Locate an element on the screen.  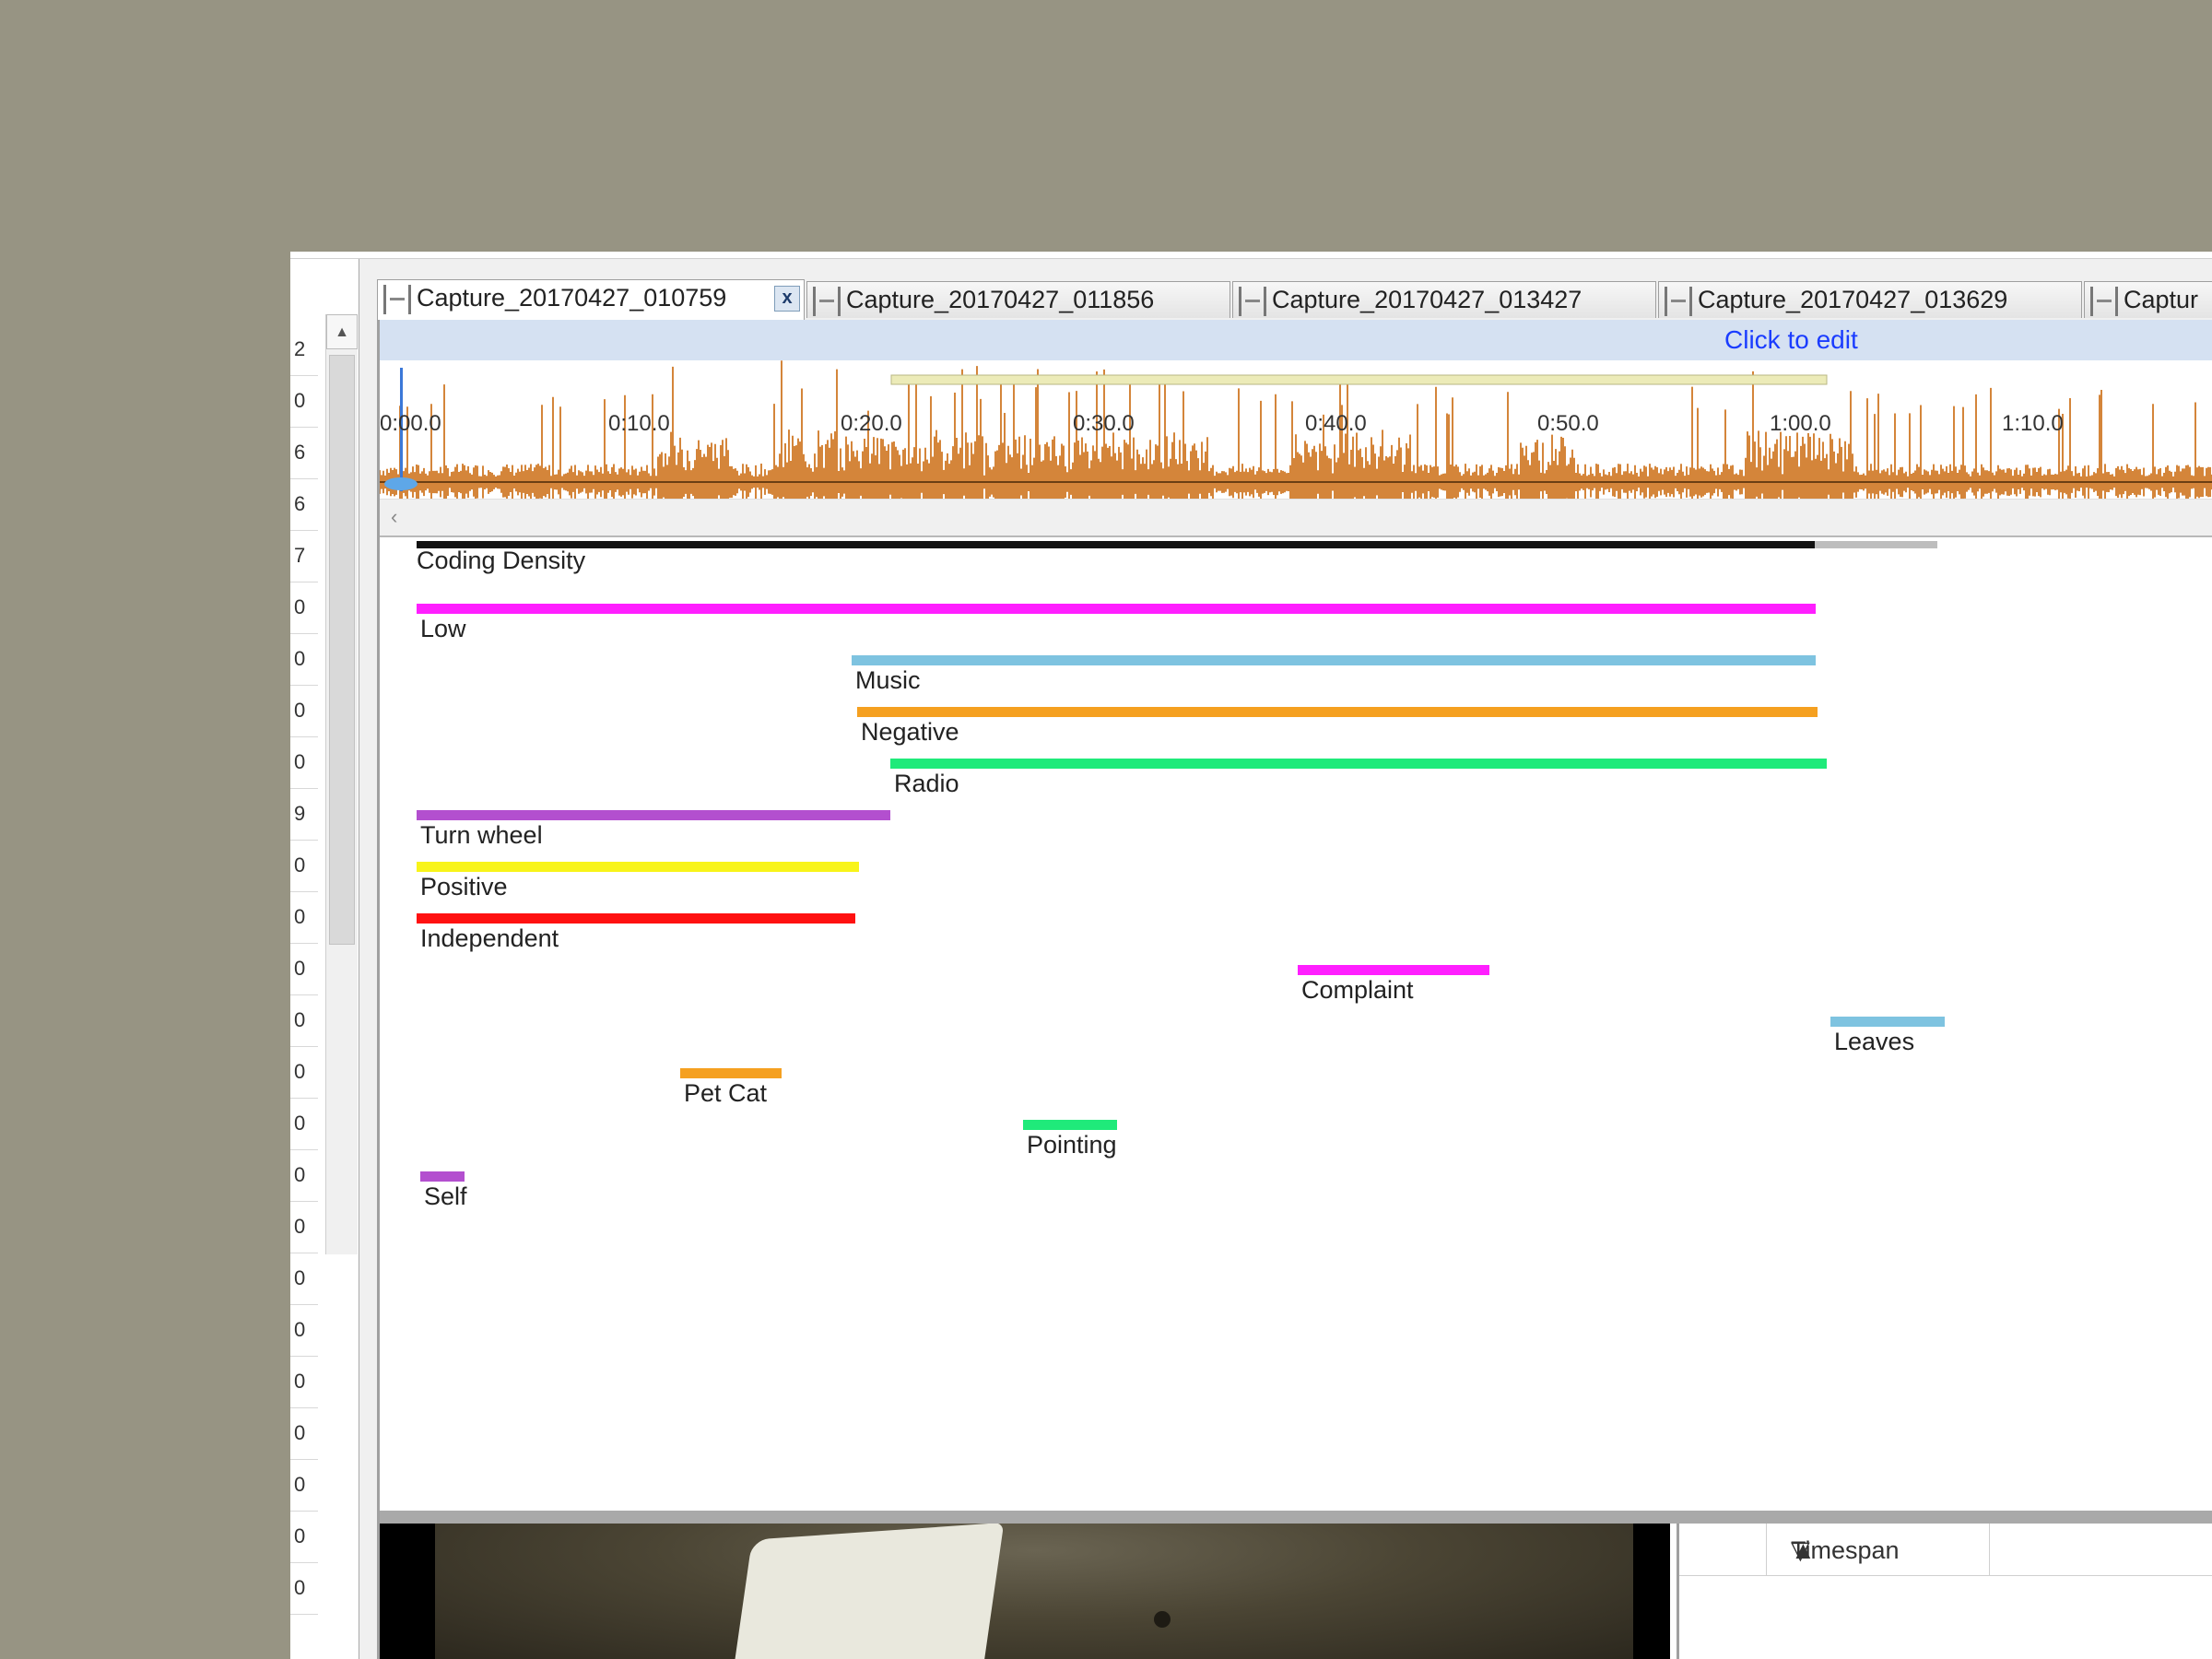
scroll-up-arrow-icon: ▲ is located at coordinates (342, 331).